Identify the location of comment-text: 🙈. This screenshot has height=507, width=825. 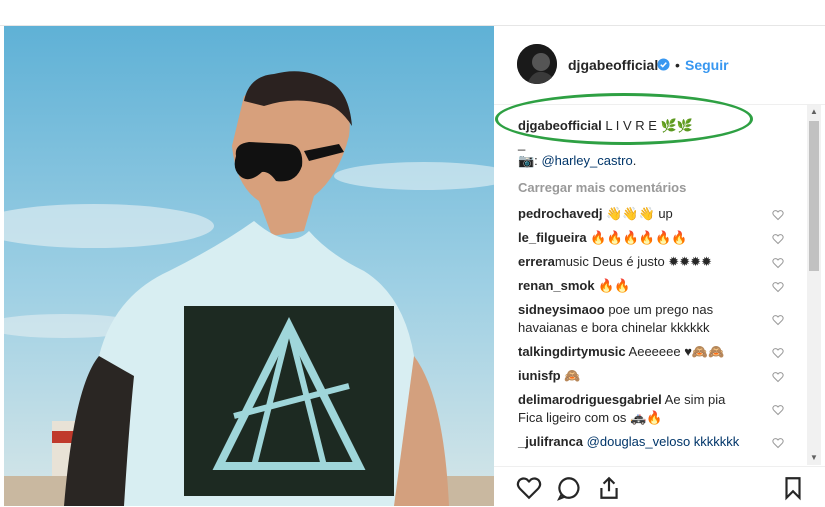
(572, 375).